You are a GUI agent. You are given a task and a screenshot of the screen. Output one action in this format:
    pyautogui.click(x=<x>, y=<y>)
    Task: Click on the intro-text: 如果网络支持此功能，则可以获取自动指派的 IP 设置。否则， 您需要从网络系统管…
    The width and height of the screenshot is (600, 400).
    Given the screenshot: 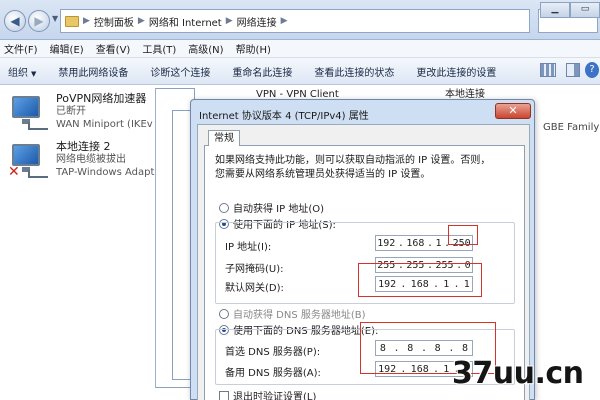 What is the action you would take?
    pyautogui.click(x=365, y=168)
    